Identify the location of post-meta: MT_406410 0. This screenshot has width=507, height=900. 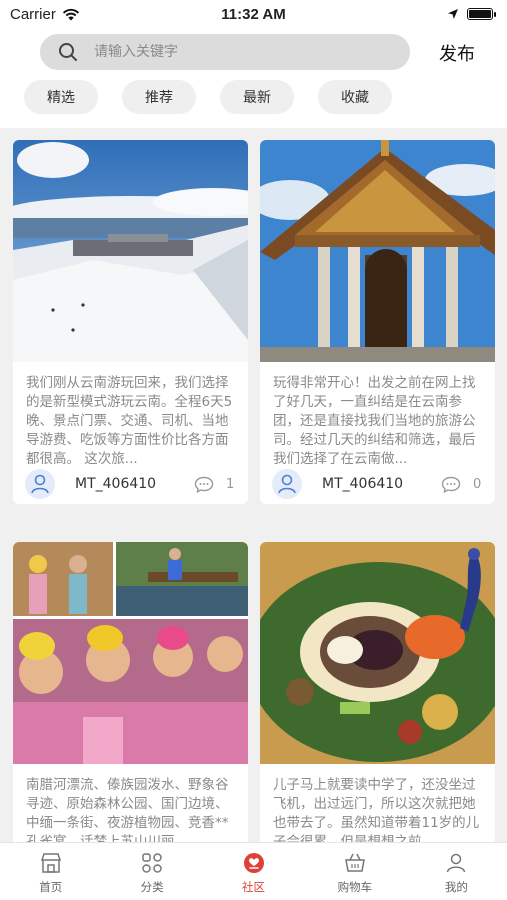
(377, 484).